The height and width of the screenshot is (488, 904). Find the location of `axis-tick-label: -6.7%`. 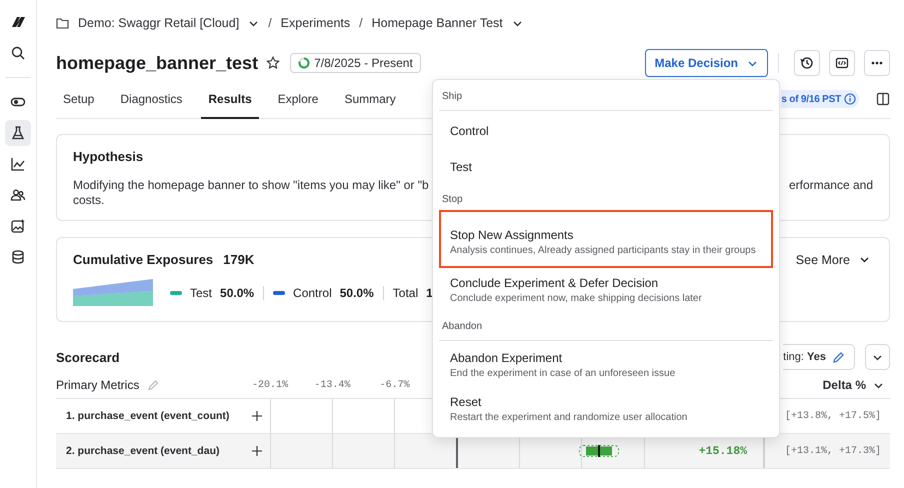

axis-tick-label: -6.7% is located at coordinates (395, 385).